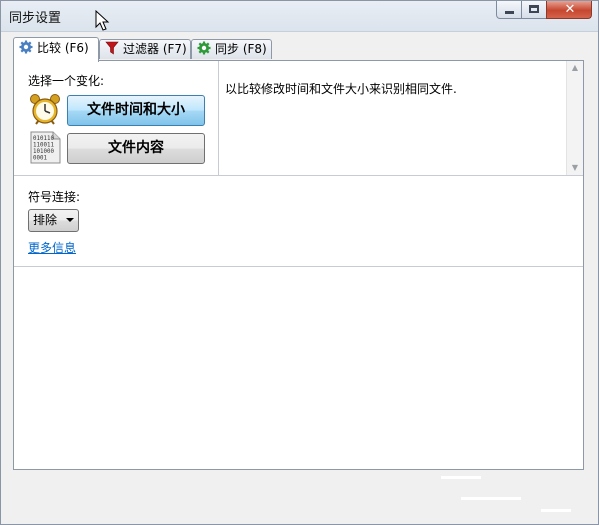  What do you see at coordinates (43, 139) in the screenshot?
I see `binary-line-1: 010110` at bounding box center [43, 139].